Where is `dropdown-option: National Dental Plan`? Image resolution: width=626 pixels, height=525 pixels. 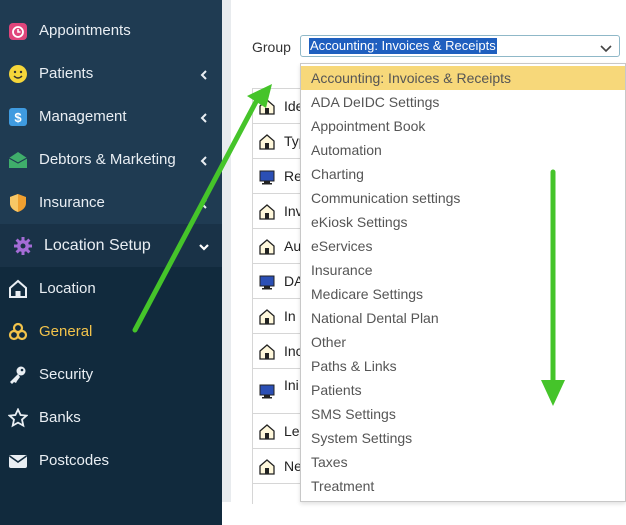 dropdown-option: National Dental Plan is located at coordinates (463, 318).